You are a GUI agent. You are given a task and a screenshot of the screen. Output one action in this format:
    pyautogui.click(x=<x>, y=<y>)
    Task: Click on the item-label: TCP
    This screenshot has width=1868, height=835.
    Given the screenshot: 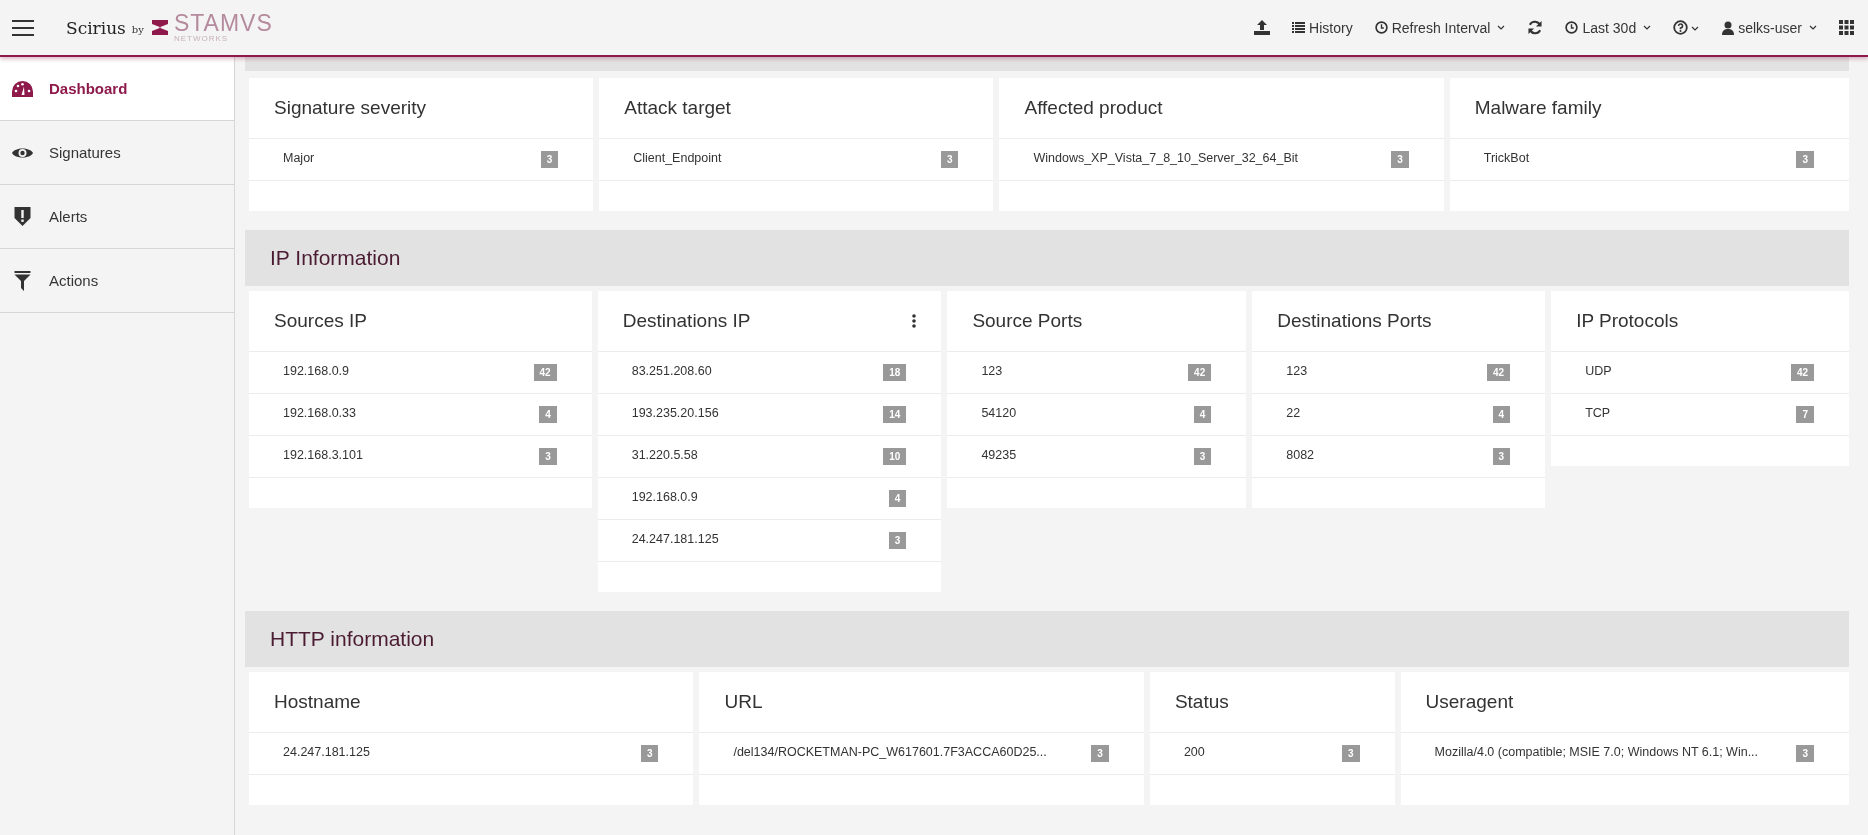 What is the action you would take?
    pyautogui.click(x=1598, y=413)
    